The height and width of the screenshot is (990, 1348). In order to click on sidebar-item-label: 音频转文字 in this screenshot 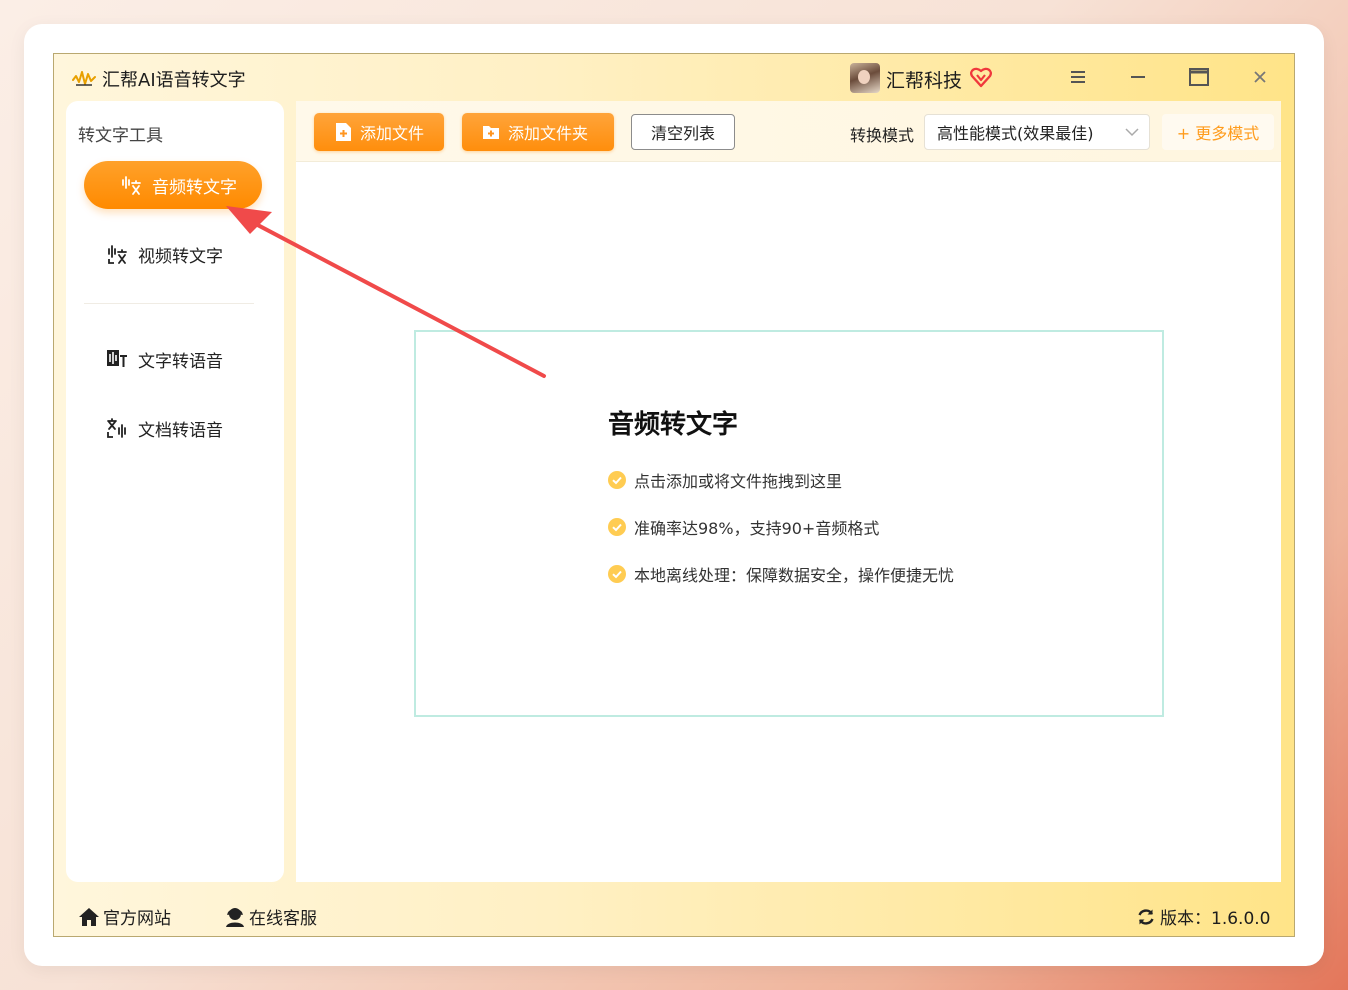, I will do `click(194, 187)`.